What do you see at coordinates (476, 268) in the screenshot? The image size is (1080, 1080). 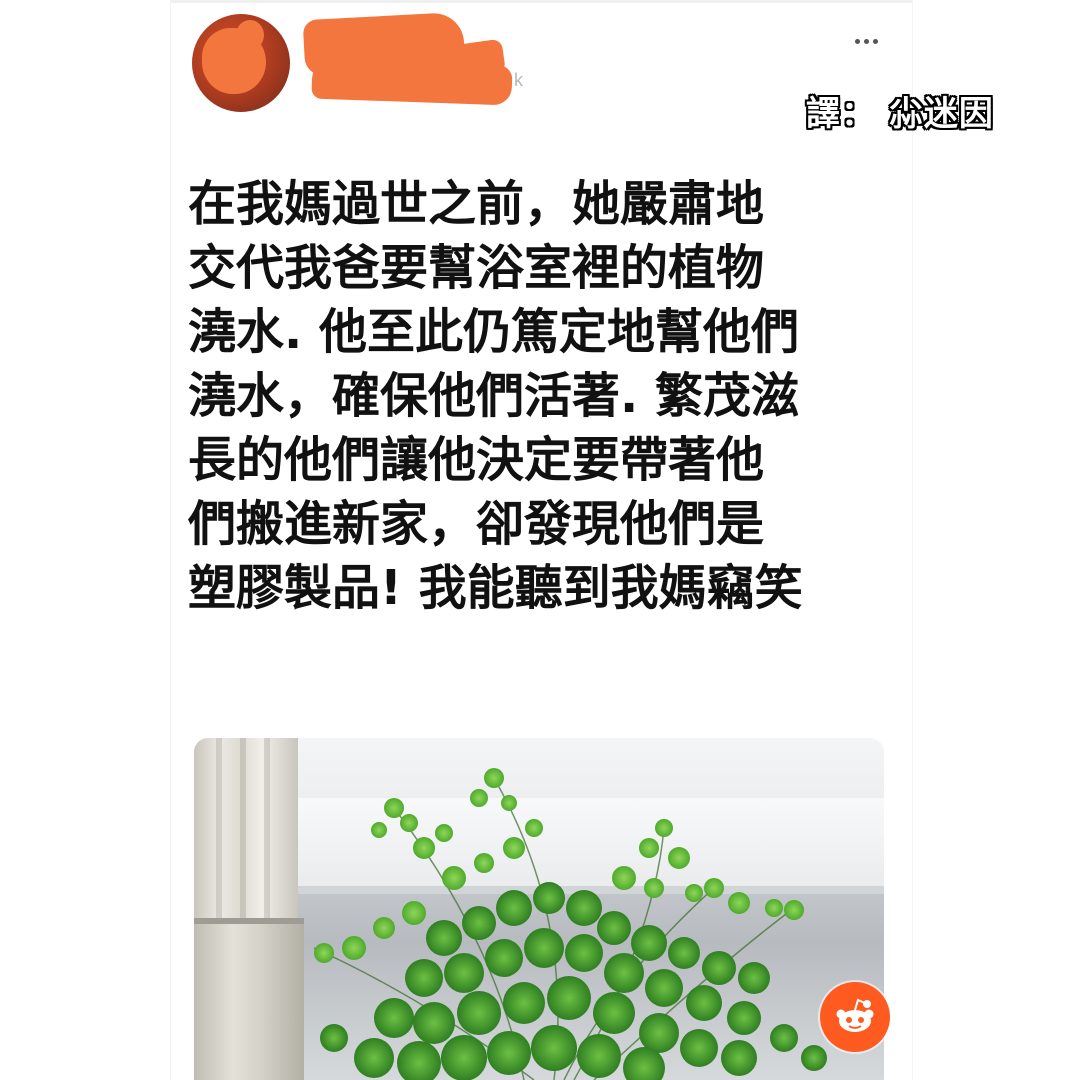 I see `post-text-line: 交代我爸要幫浴室裡的植物` at bounding box center [476, 268].